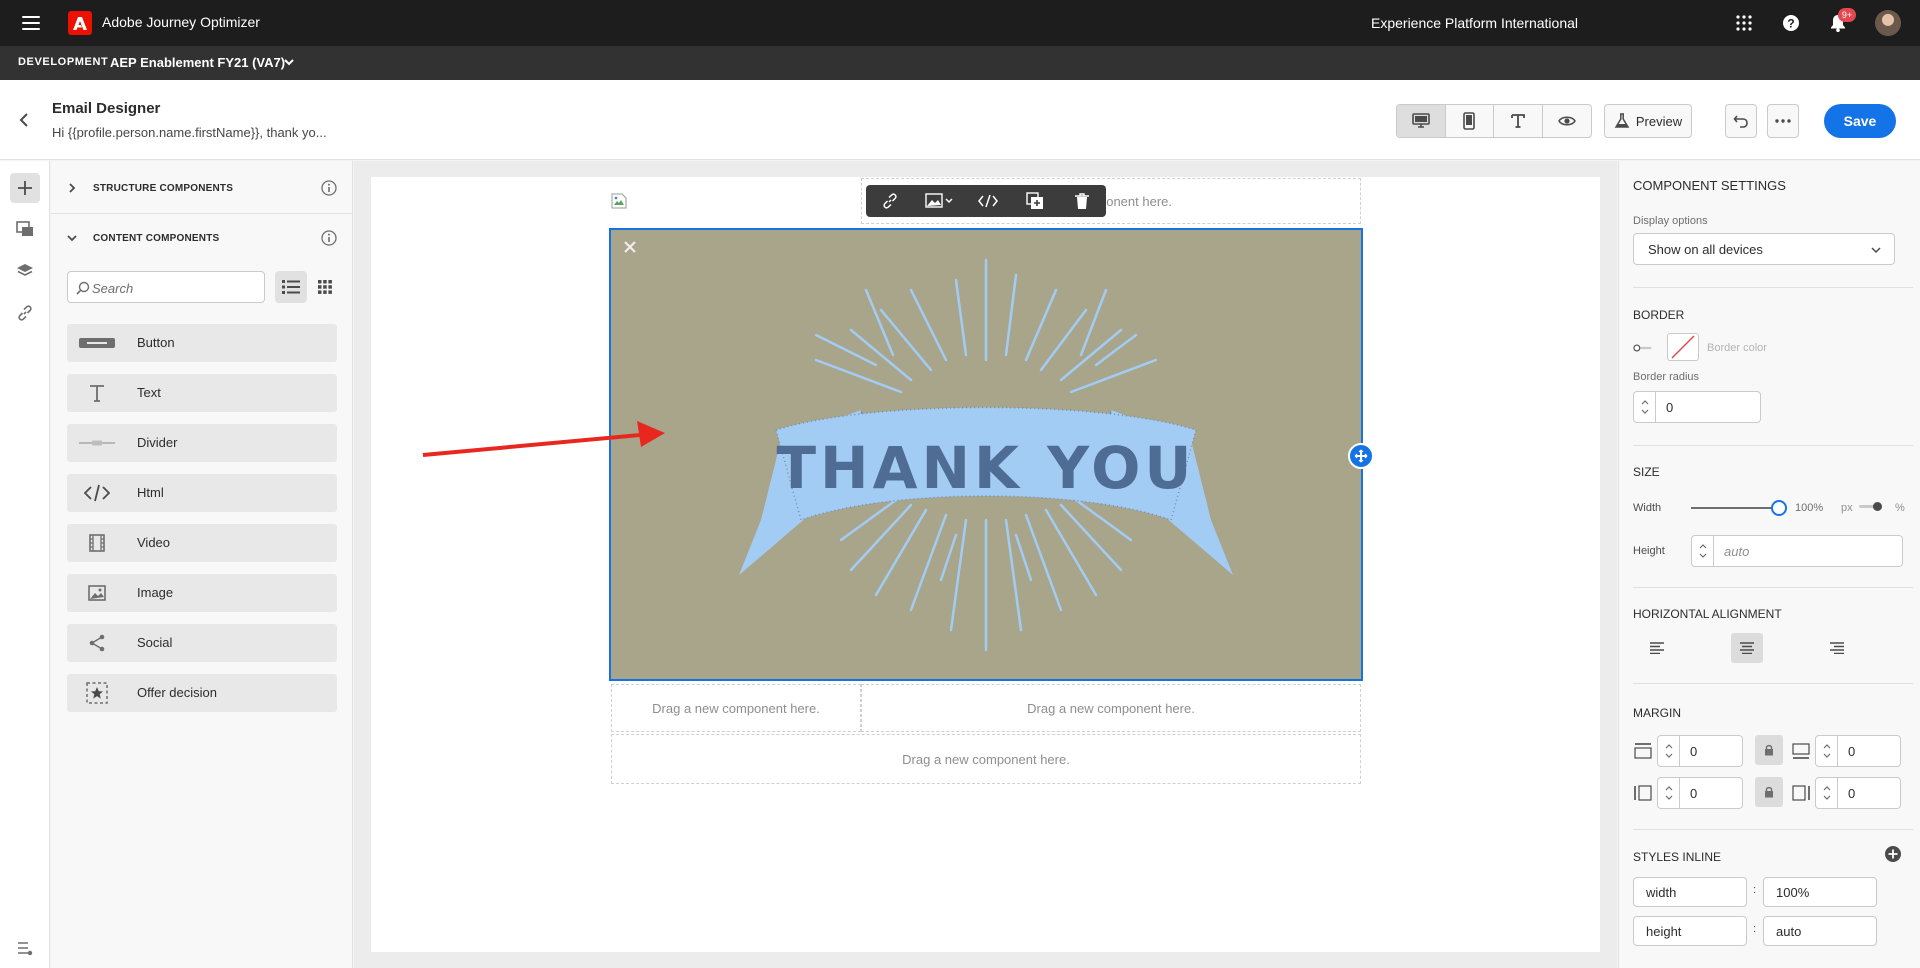 The width and height of the screenshot is (1920, 968). I want to click on undo-icon, so click(1740, 121).